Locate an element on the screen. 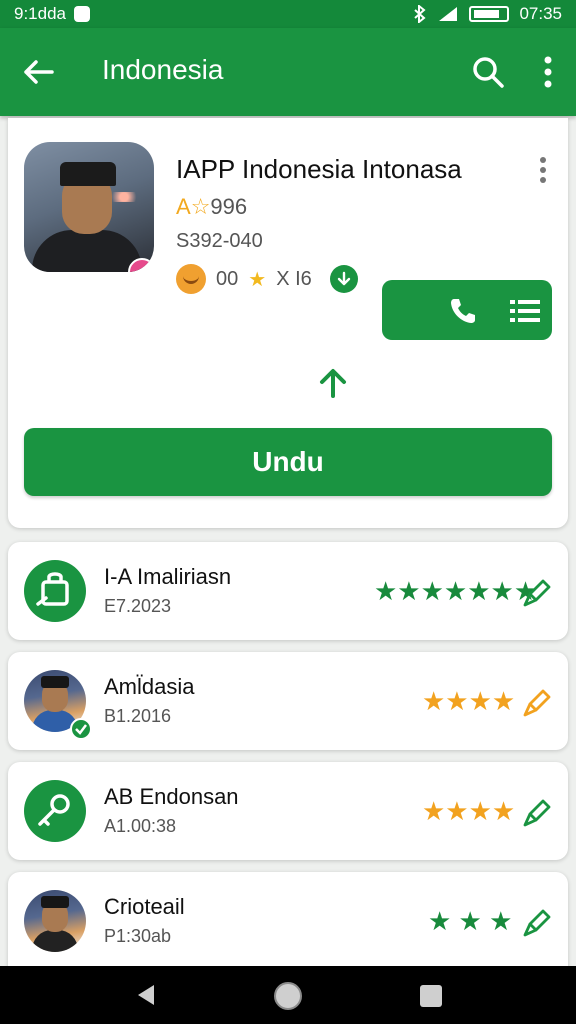 The width and height of the screenshot is (576, 1024). list-item-sub: E7.2023 is located at coordinates (138, 606).